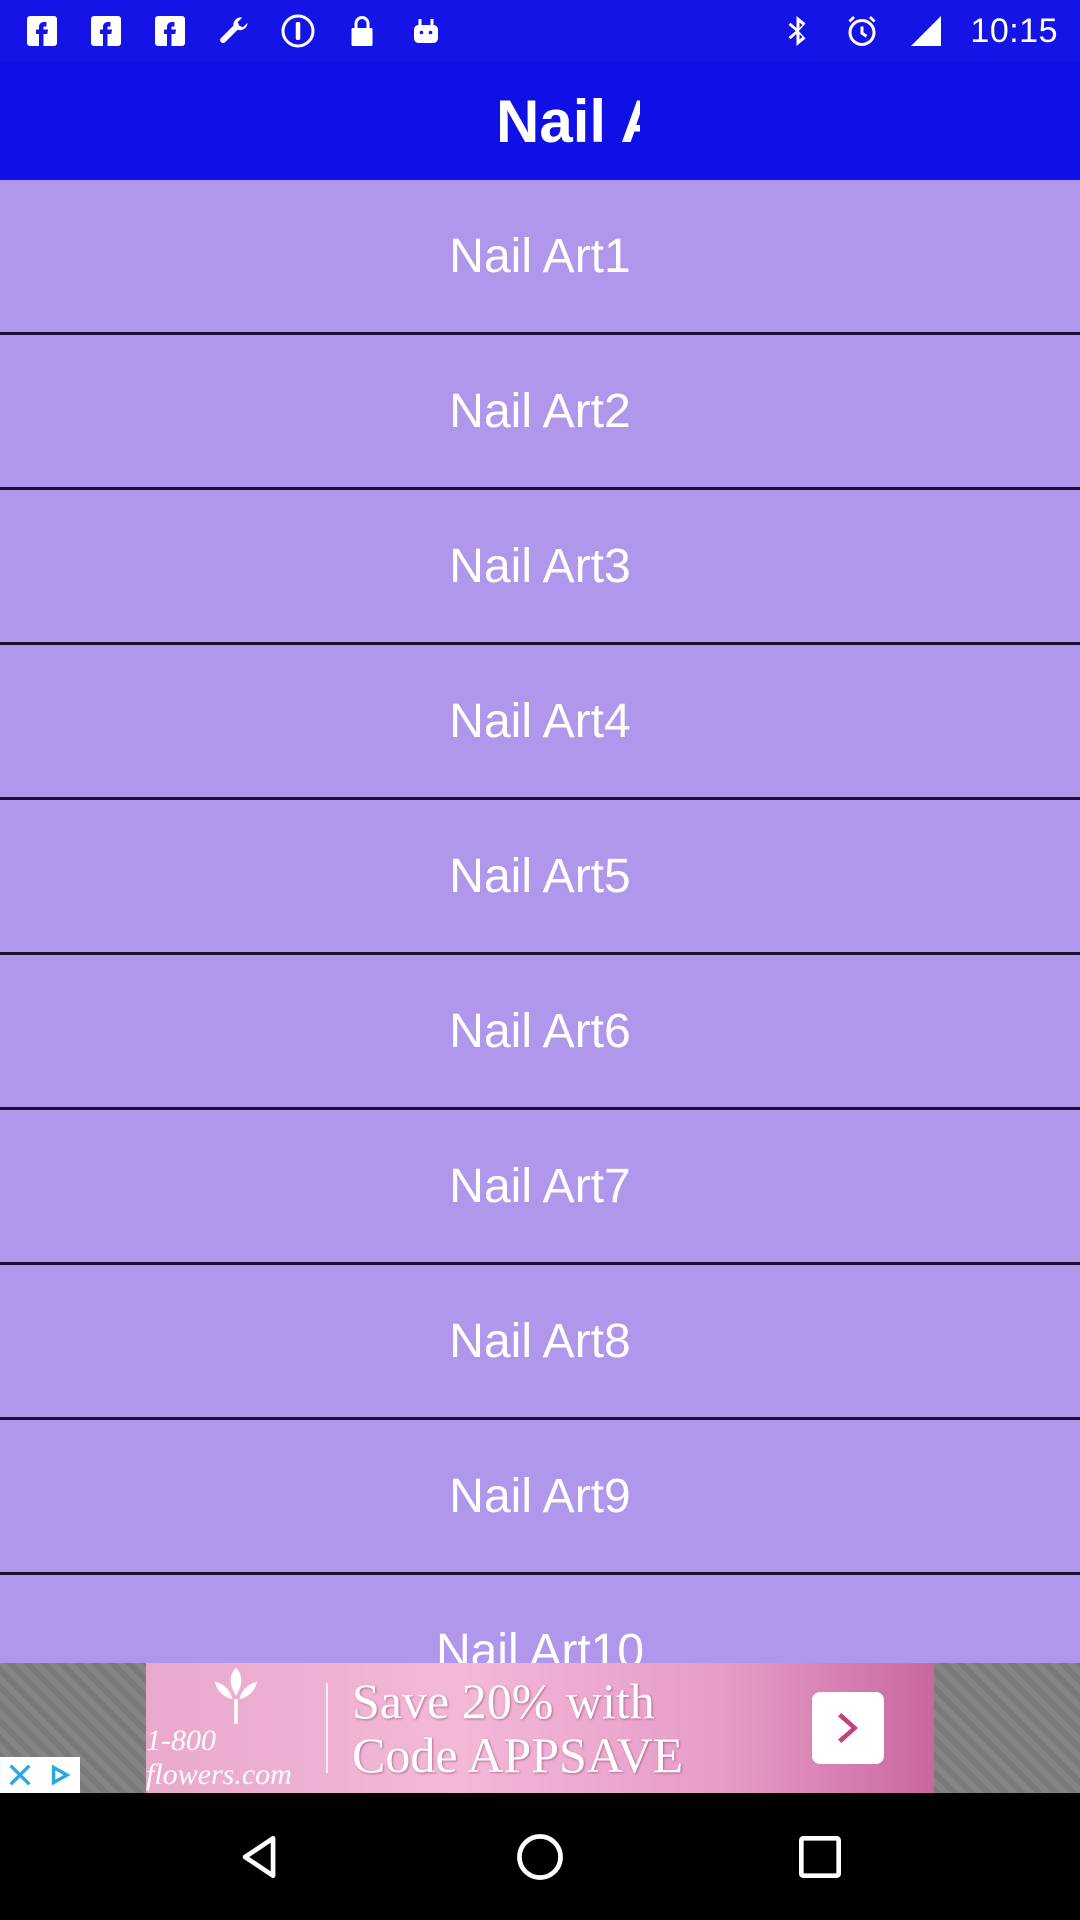 The image size is (1080, 1920). I want to click on list-item-label: Nail Art2, so click(540, 411).